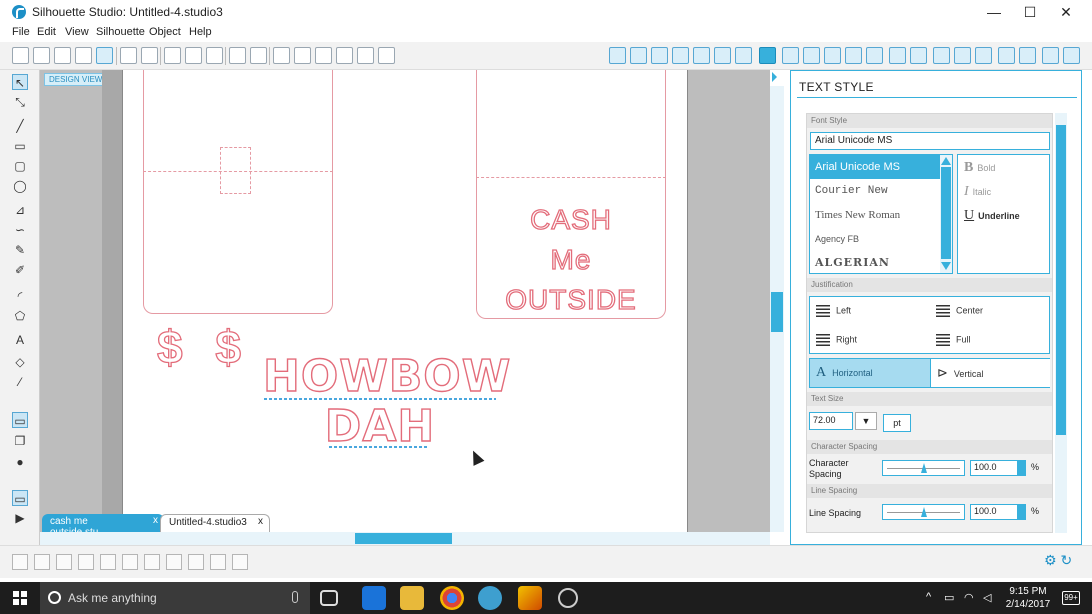 The height and width of the screenshot is (614, 1092). What do you see at coordinates (941, 55) in the screenshot?
I see `trace-icon` at bounding box center [941, 55].